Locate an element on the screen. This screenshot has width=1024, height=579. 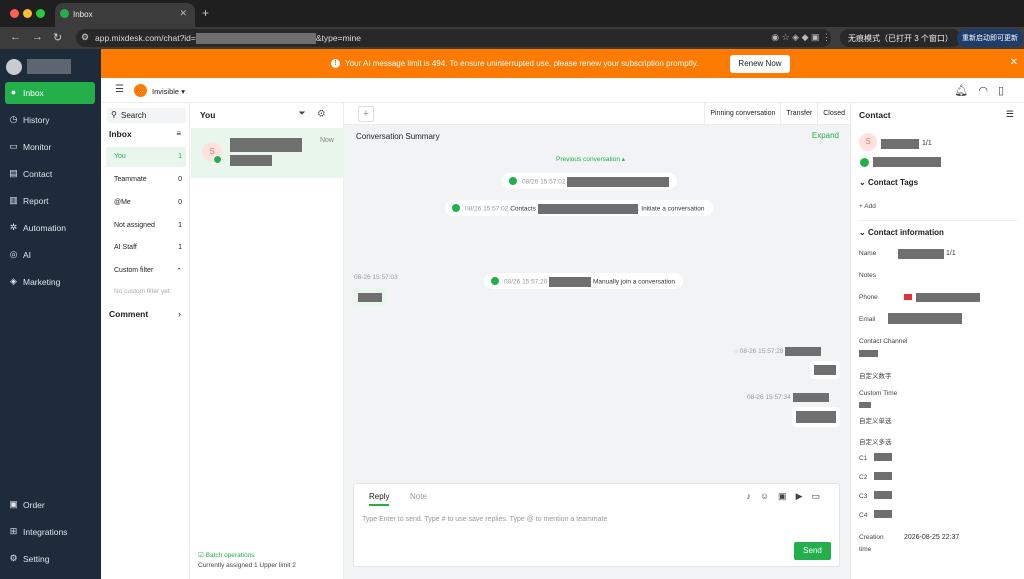
add-tag-button: + Add is located at coordinates (867, 206).